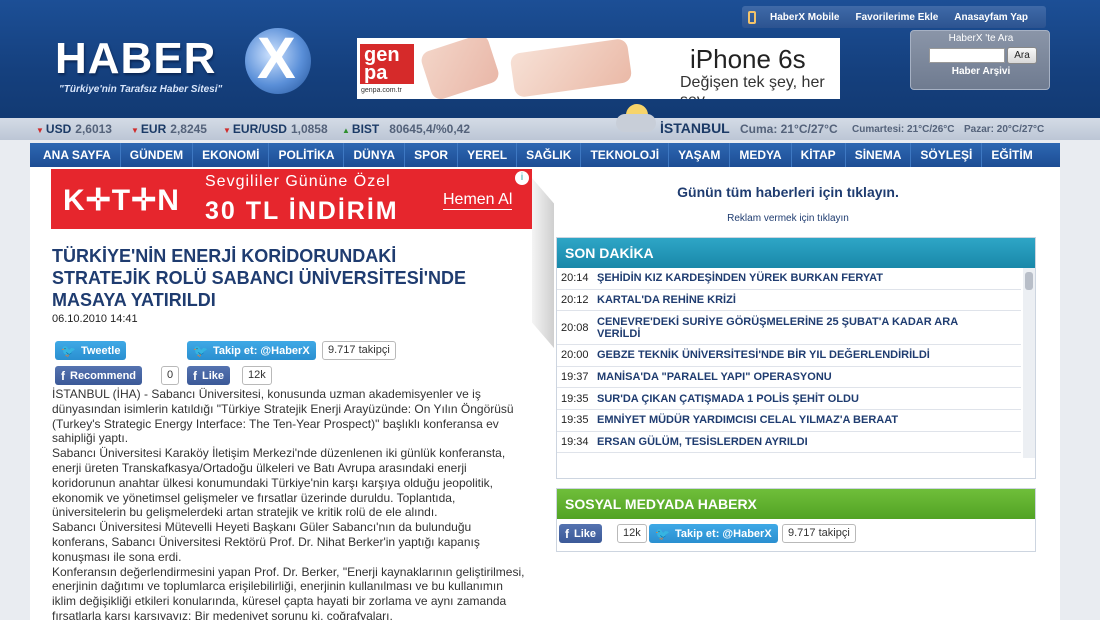 This screenshot has height=620, width=1100. I want to click on nav-spor: SPOR, so click(432, 155).